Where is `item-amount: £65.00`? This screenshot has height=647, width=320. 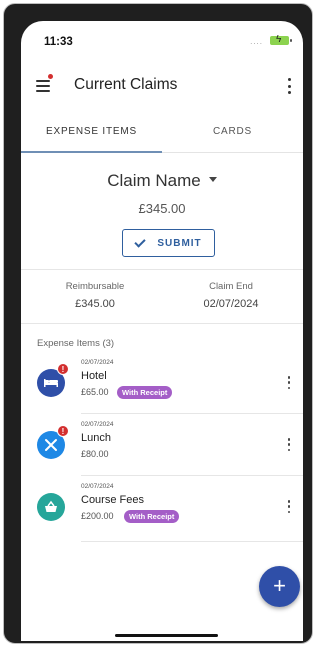
item-amount: £65.00 is located at coordinates (95, 392).